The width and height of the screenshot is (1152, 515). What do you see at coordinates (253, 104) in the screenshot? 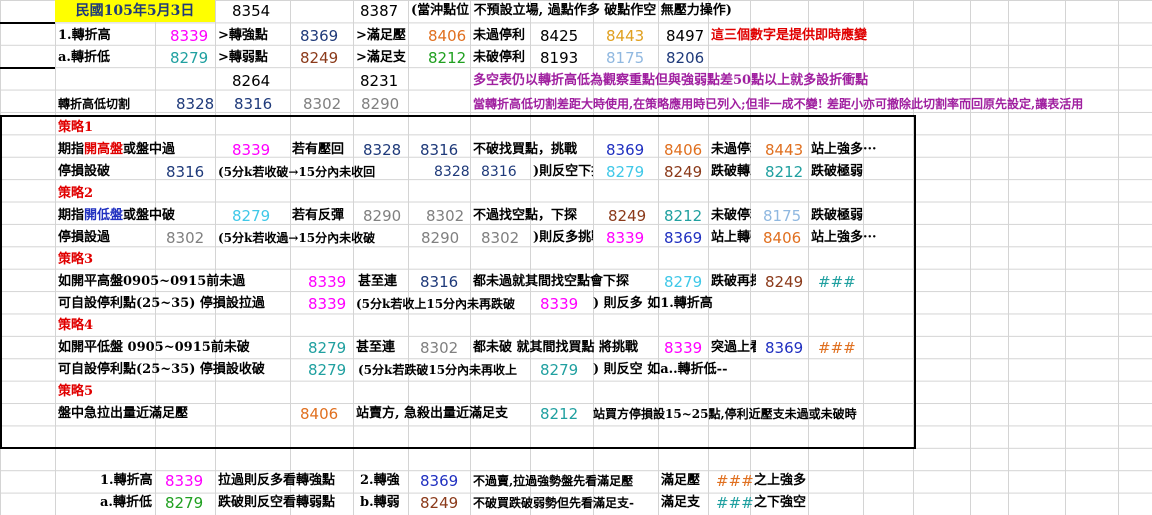
I see `cut-value-2: 8316` at bounding box center [253, 104].